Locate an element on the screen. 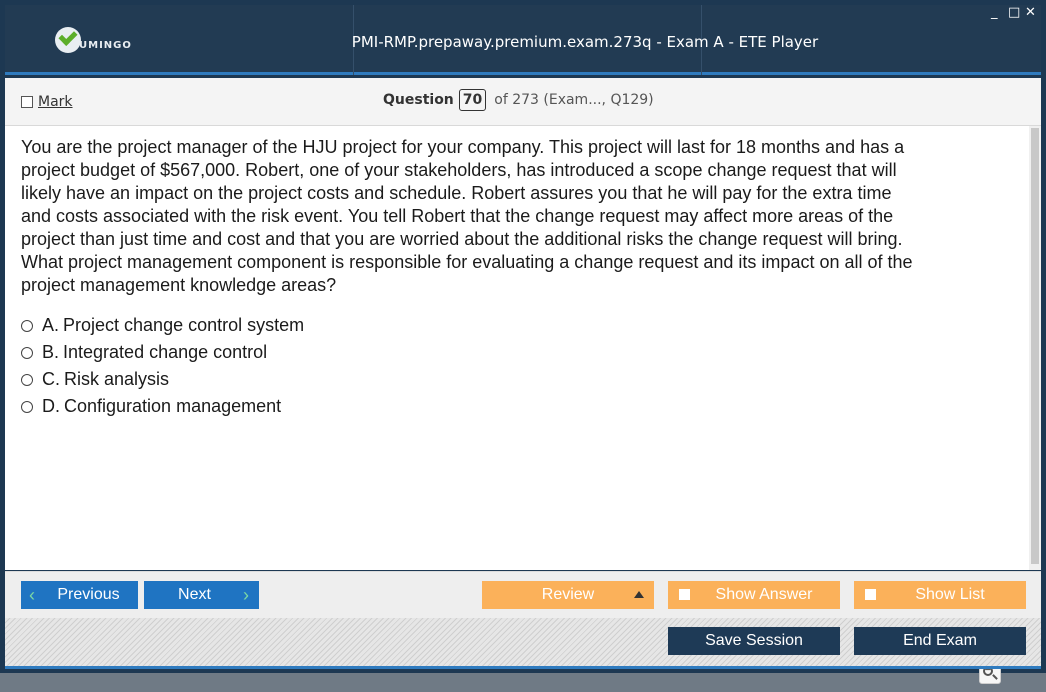  scrollbar-thumb is located at coordinates (1035, 346).